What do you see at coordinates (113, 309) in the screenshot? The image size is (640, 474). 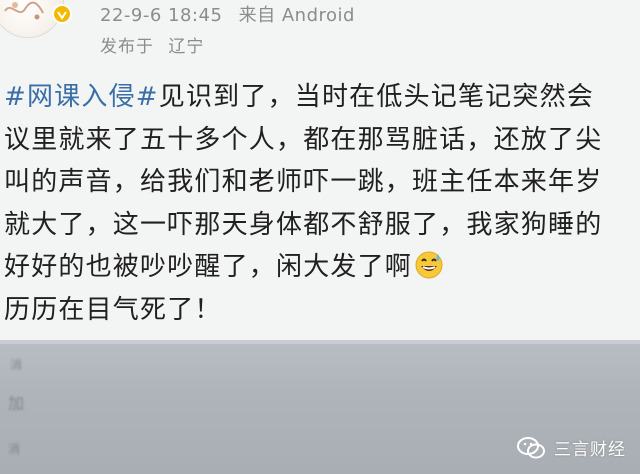 I see `content-line-6: 历历在目气死了！` at bounding box center [113, 309].